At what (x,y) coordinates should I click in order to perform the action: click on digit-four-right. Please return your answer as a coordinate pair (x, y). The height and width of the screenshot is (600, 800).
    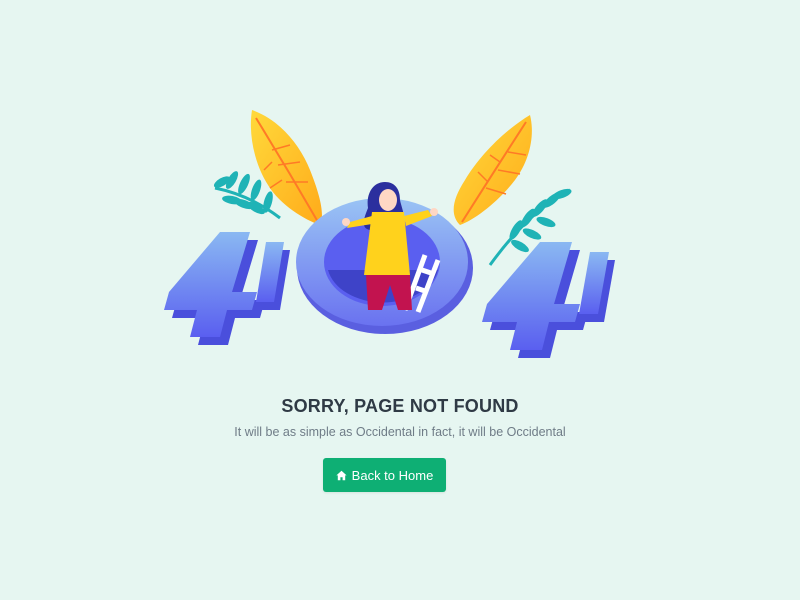
    Looking at the image, I should click on (548, 300).